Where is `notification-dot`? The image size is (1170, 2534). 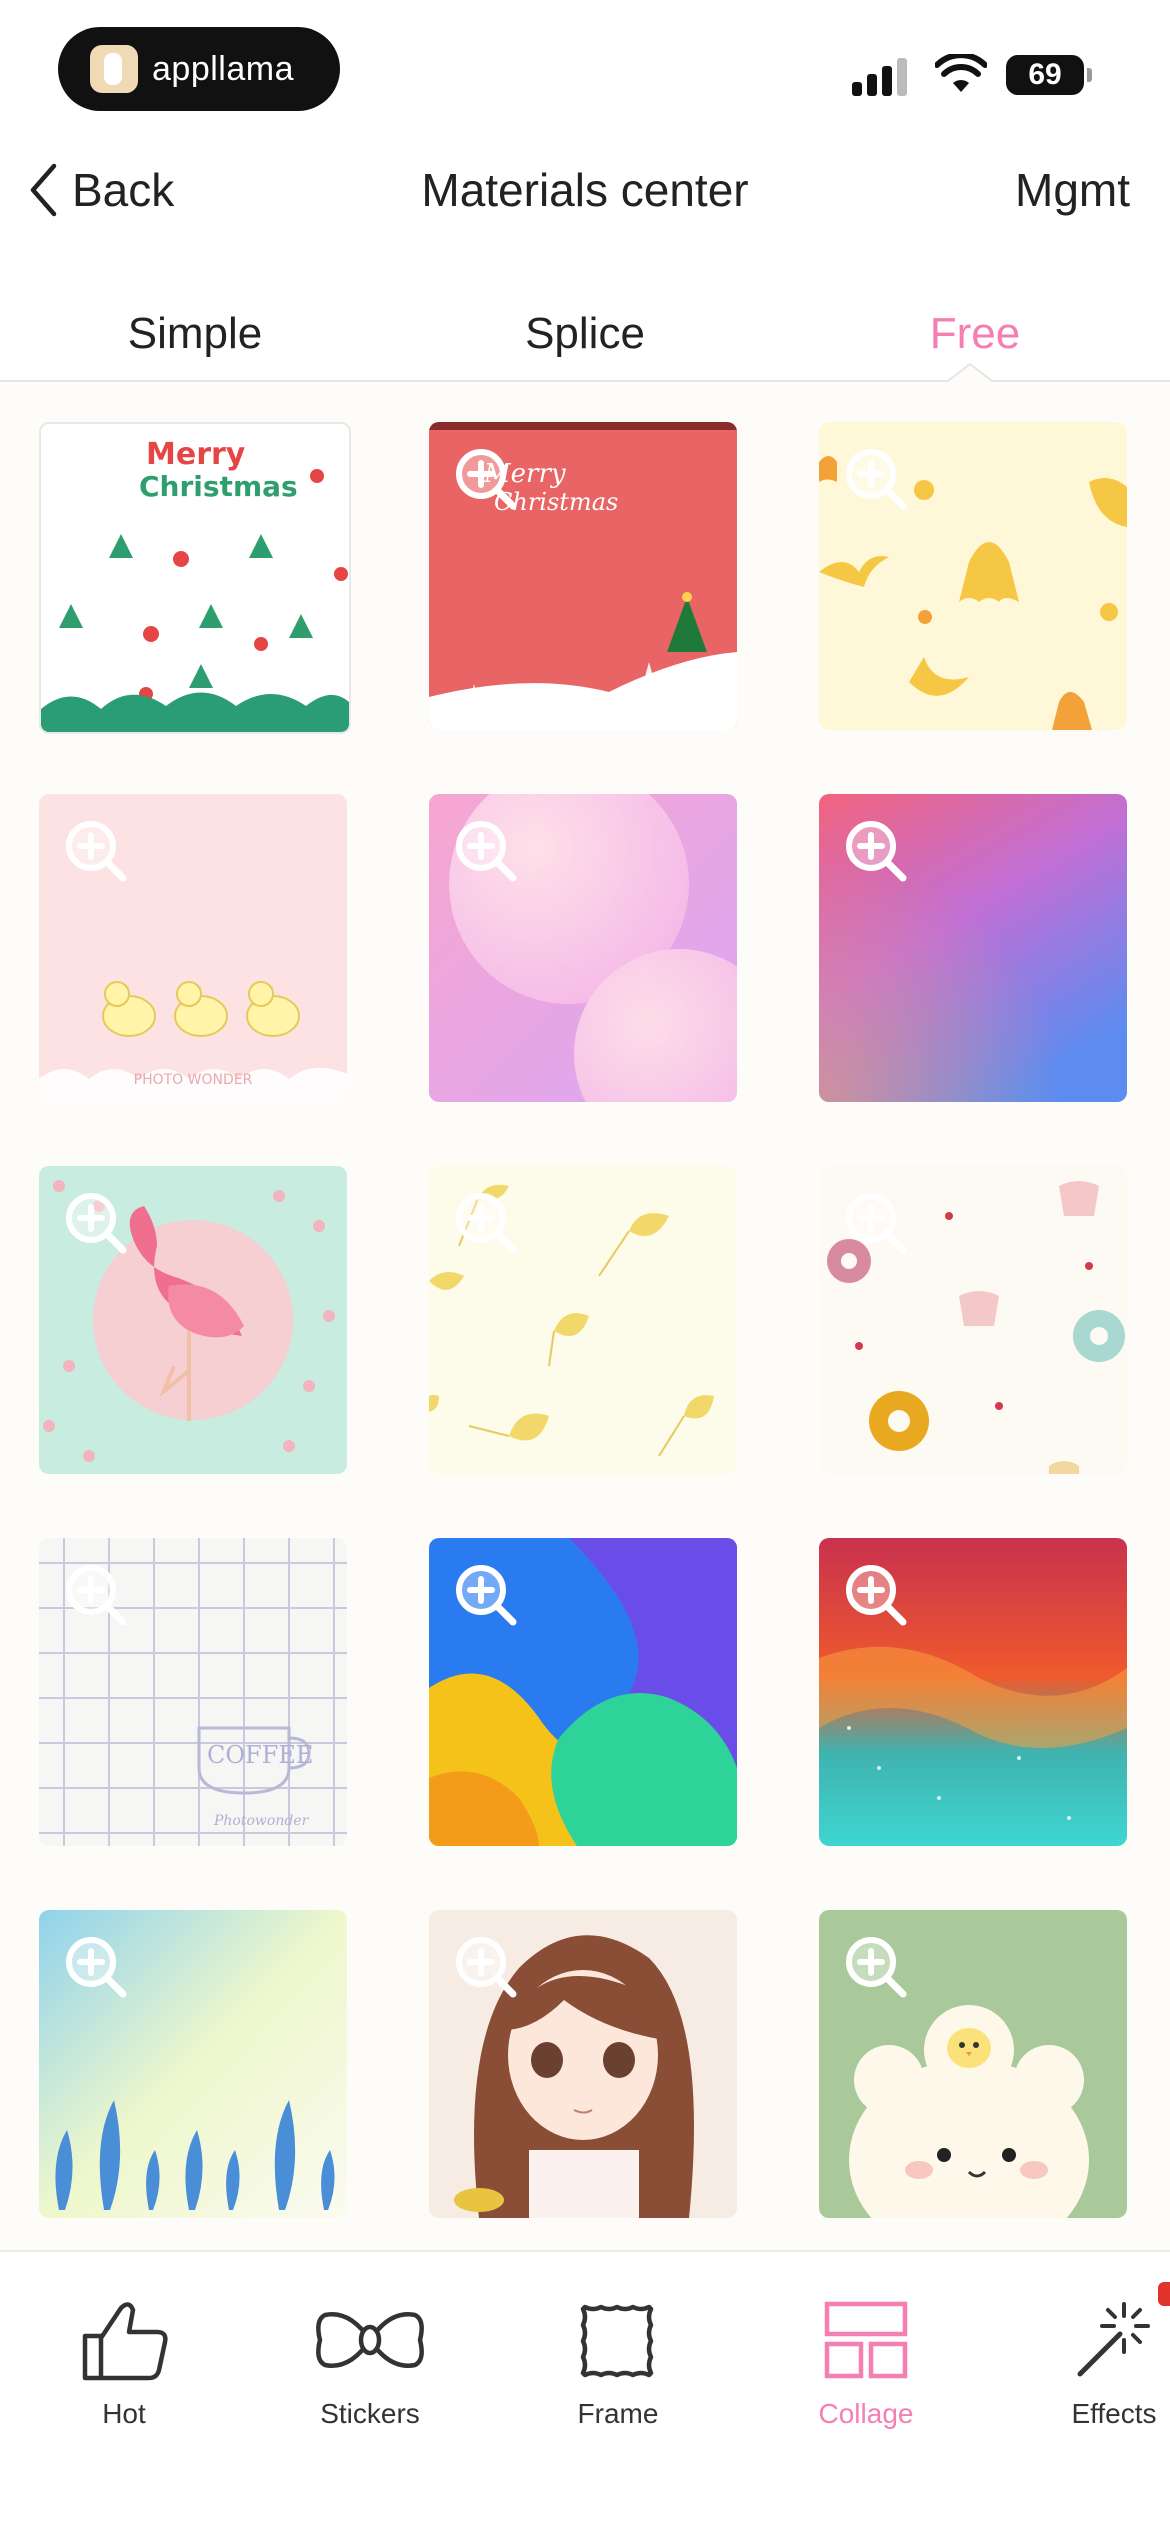 notification-dot is located at coordinates (1164, 2294).